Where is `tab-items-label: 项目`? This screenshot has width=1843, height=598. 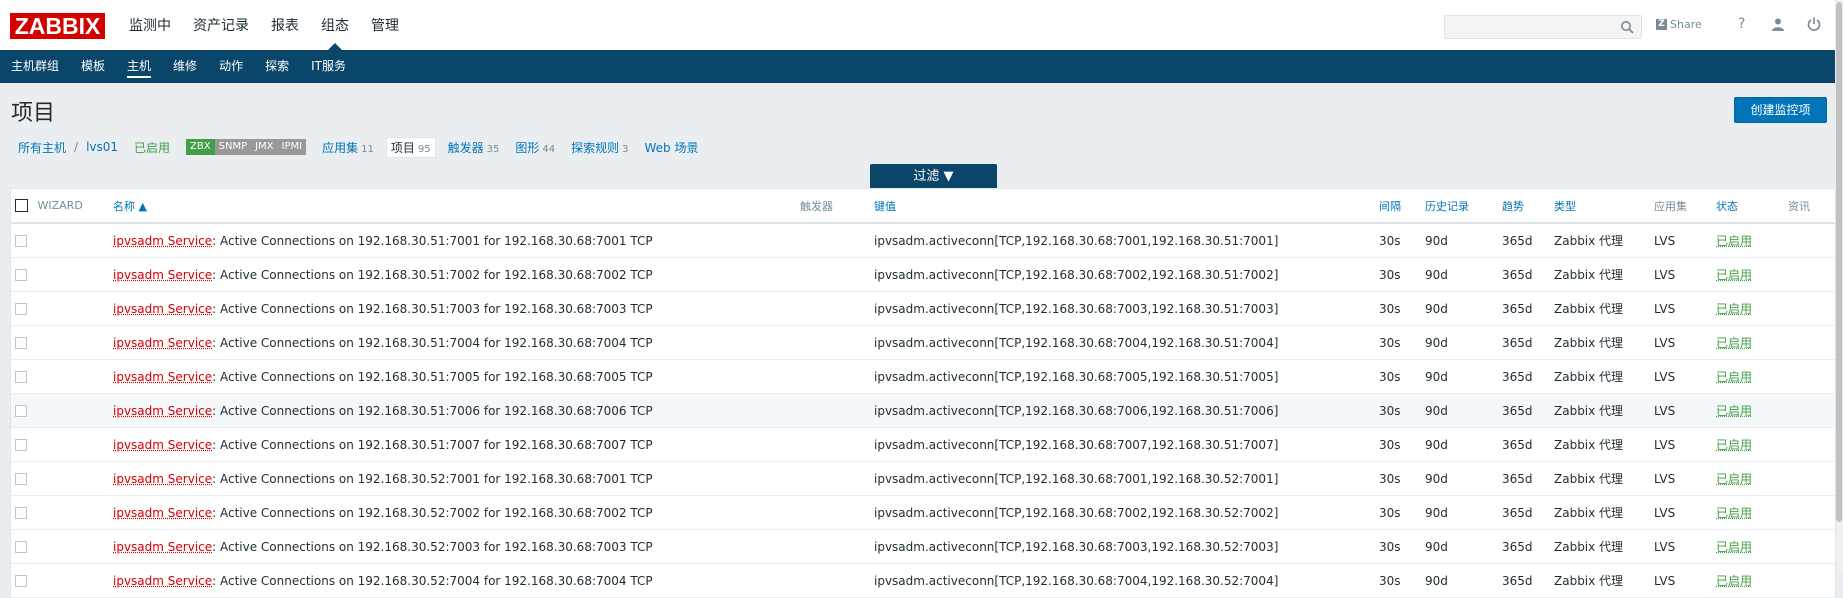 tab-items-label: 项目 is located at coordinates (403, 148).